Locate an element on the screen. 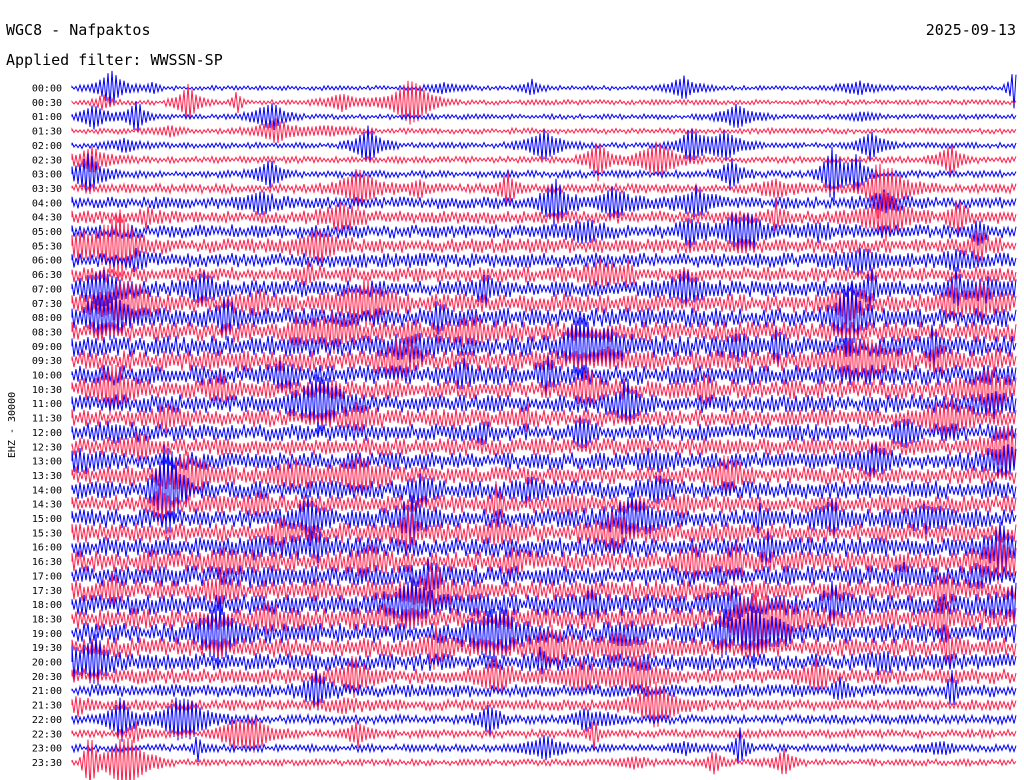  tick-label-1630: 16:30 is located at coordinates (47, 562).